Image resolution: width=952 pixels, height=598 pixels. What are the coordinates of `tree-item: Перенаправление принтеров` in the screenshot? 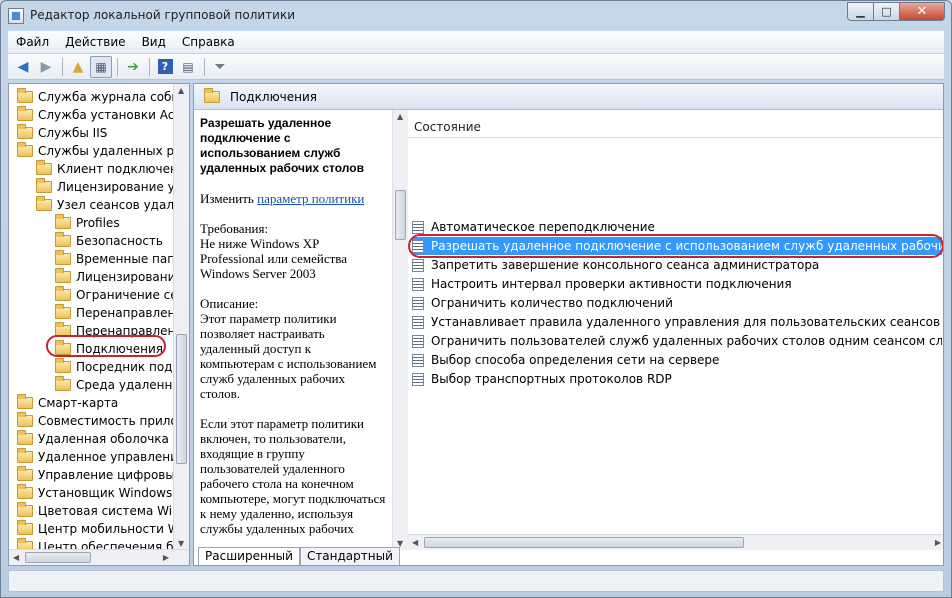 It's located at (122, 313).